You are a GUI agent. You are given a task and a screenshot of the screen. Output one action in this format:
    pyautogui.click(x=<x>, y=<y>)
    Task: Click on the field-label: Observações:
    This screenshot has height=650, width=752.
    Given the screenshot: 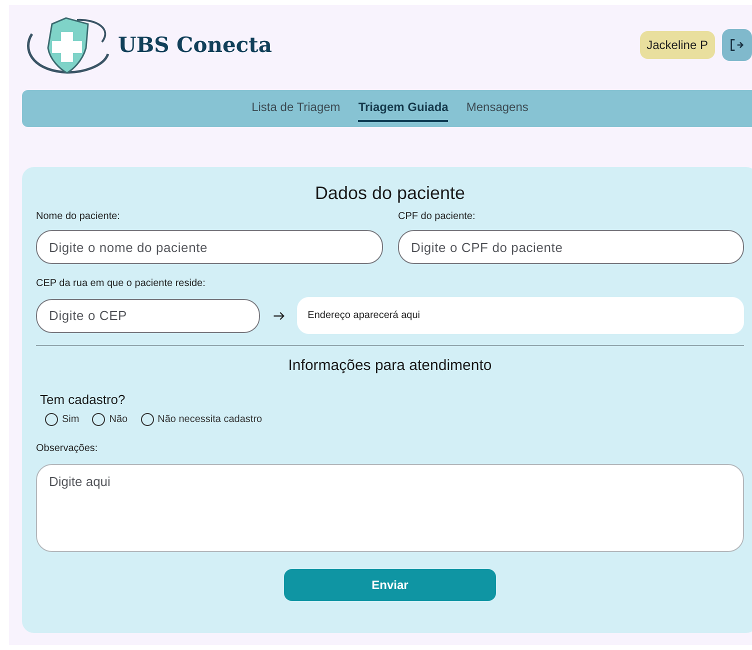 What is the action you would take?
    pyautogui.click(x=67, y=449)
    